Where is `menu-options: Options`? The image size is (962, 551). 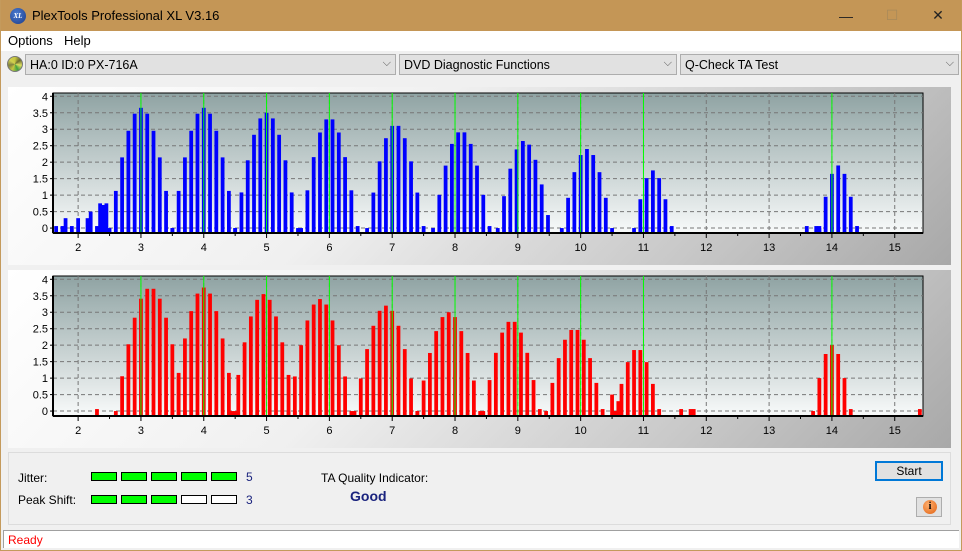
menu-options: Options is located at coordinates (30, 40).